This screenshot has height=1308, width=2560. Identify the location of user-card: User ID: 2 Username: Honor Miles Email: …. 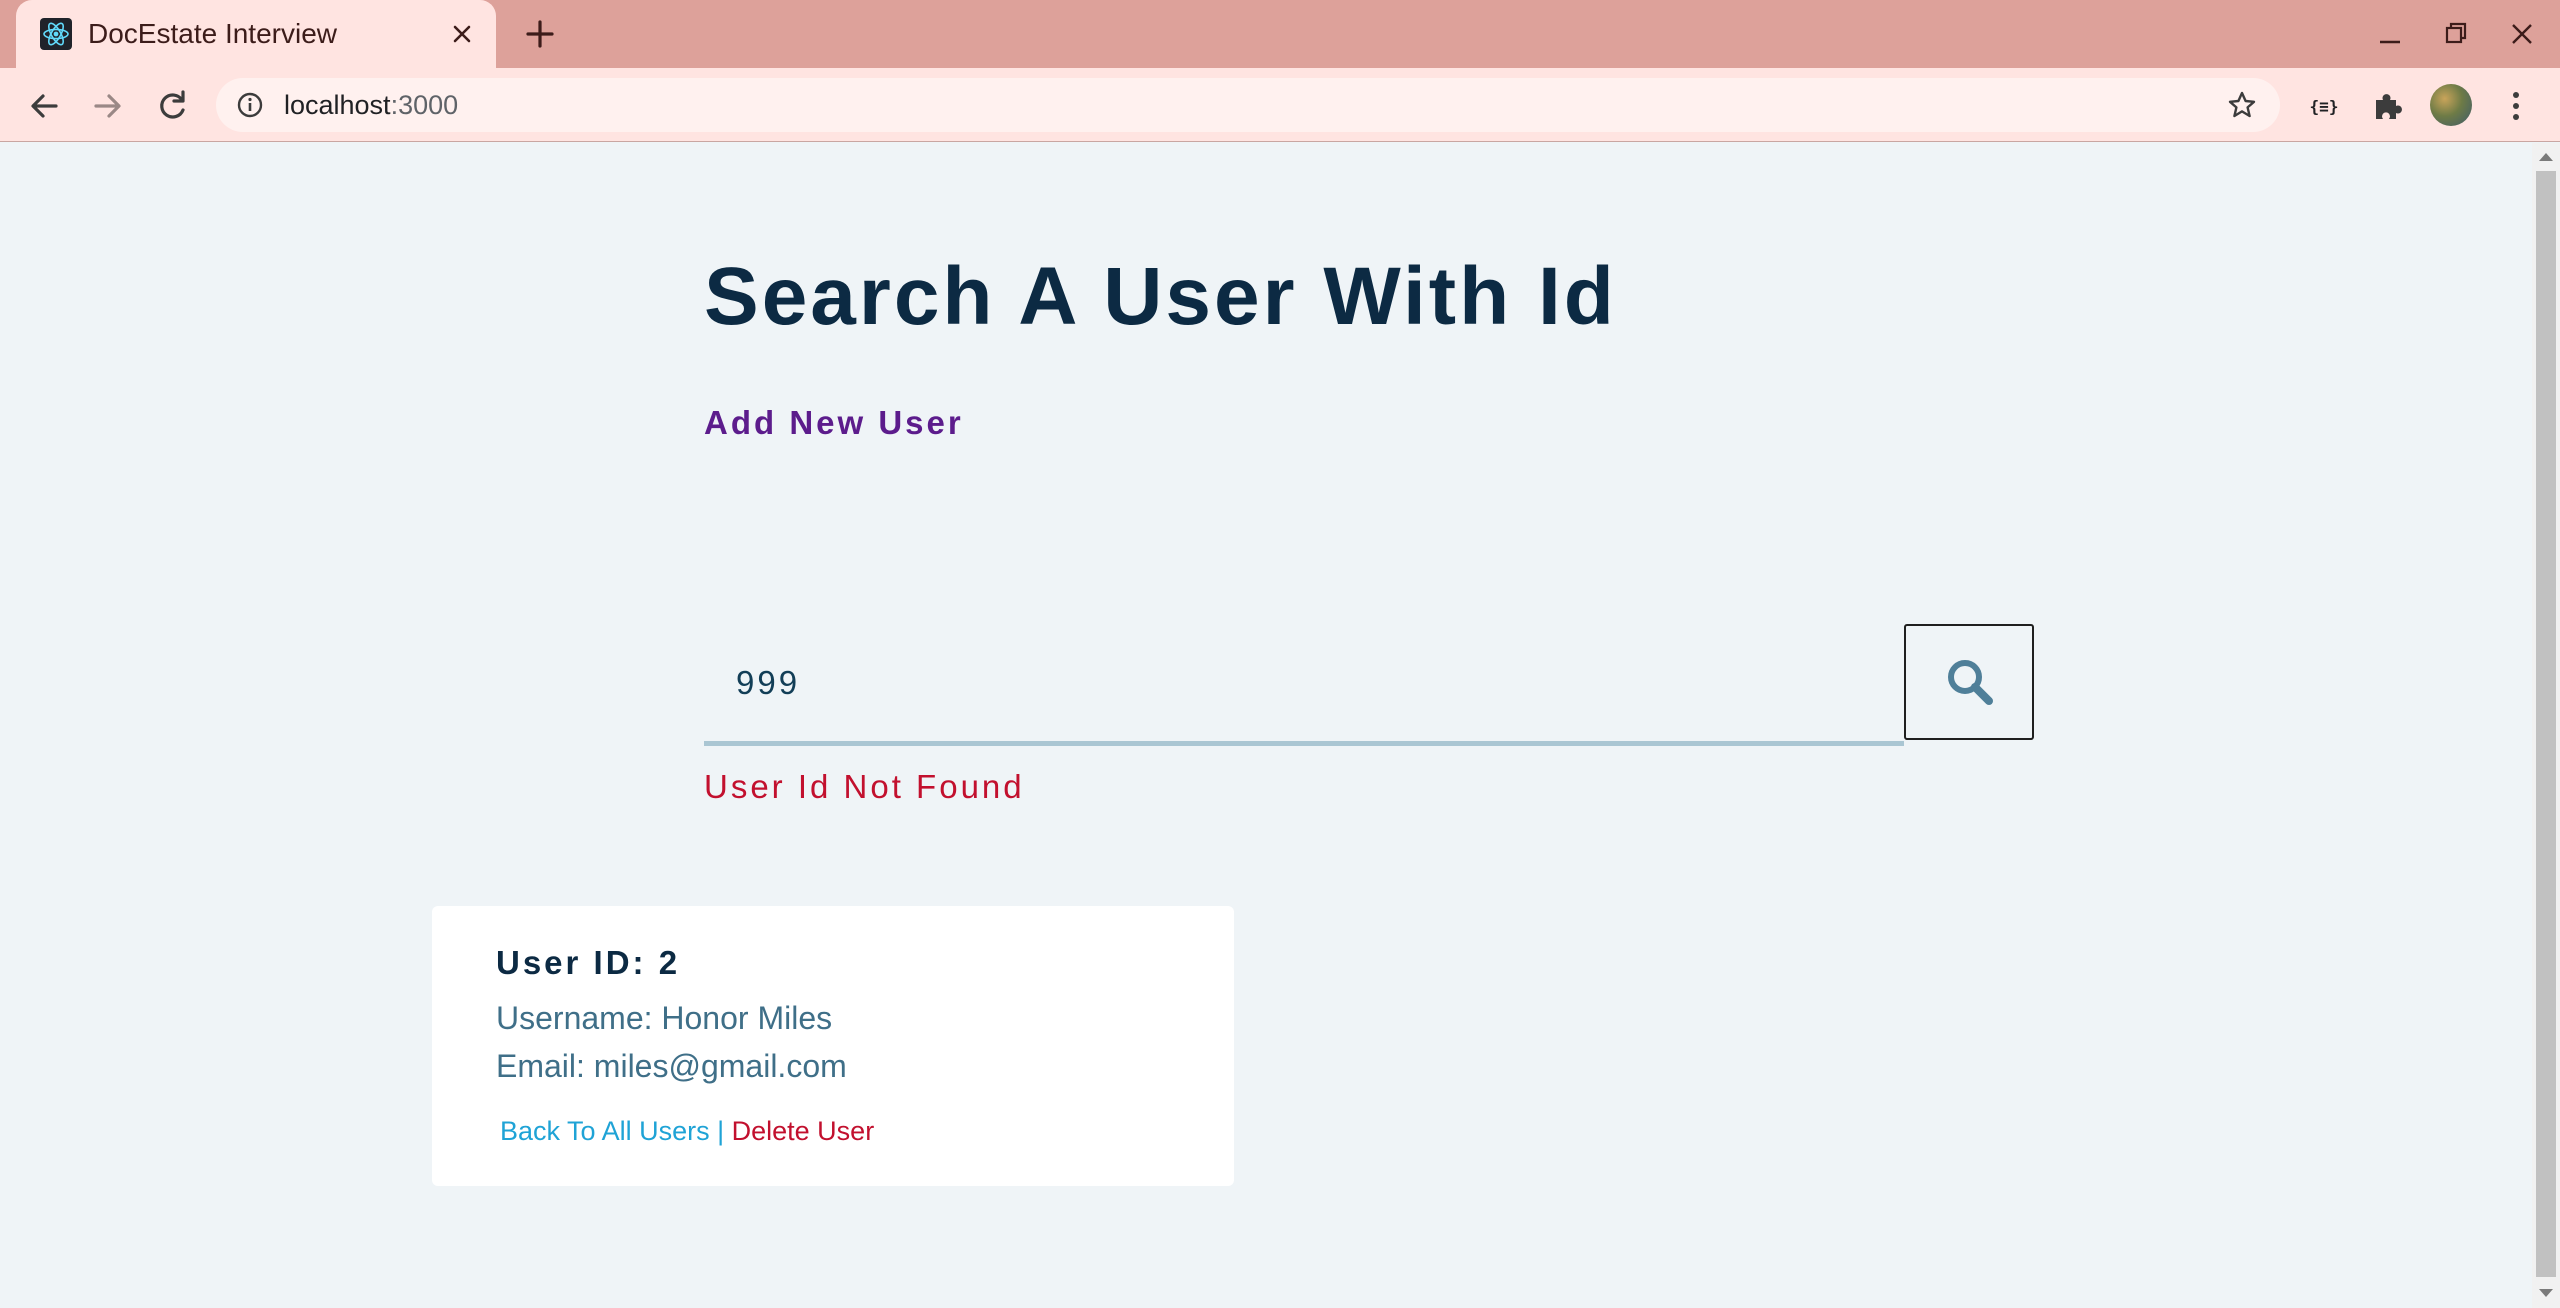
(833, 1046).